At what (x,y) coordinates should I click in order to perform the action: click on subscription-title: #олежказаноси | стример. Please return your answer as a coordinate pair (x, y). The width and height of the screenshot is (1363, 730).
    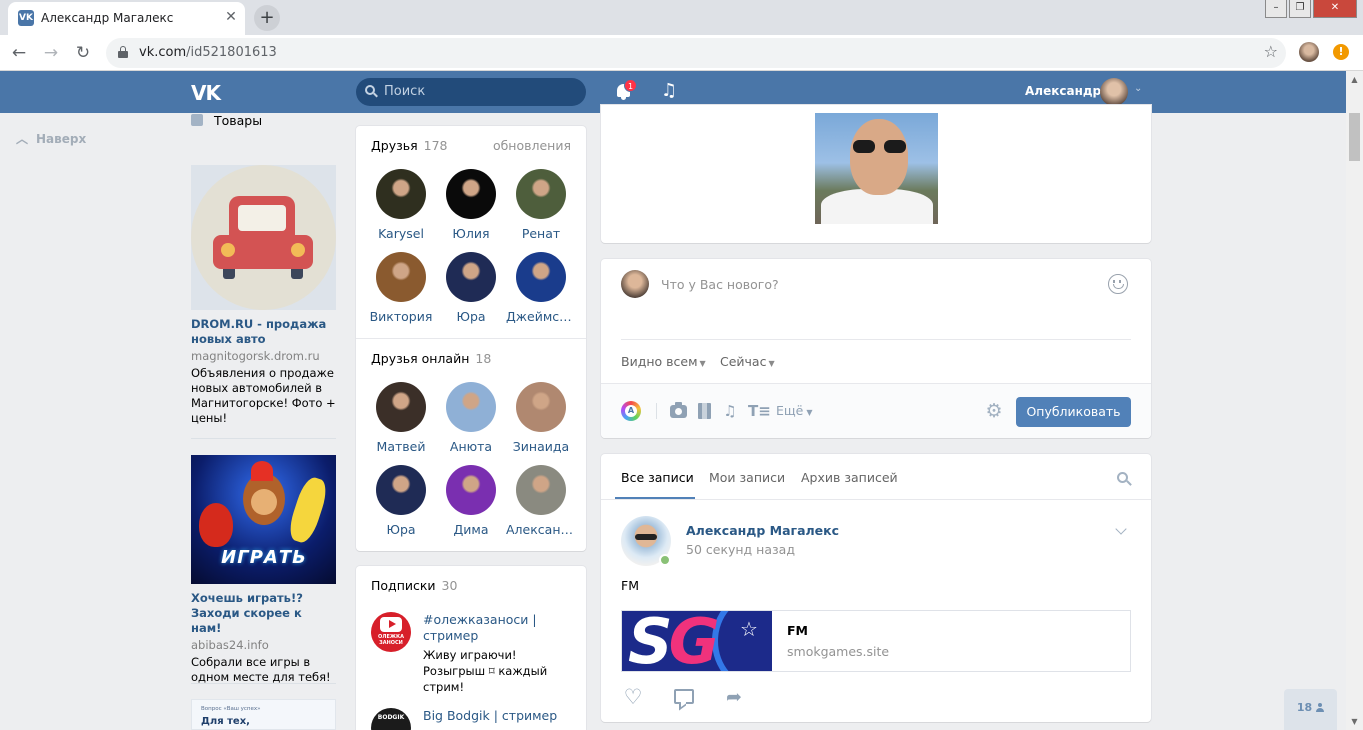
    Looking at the image, I should click on (498, 628).